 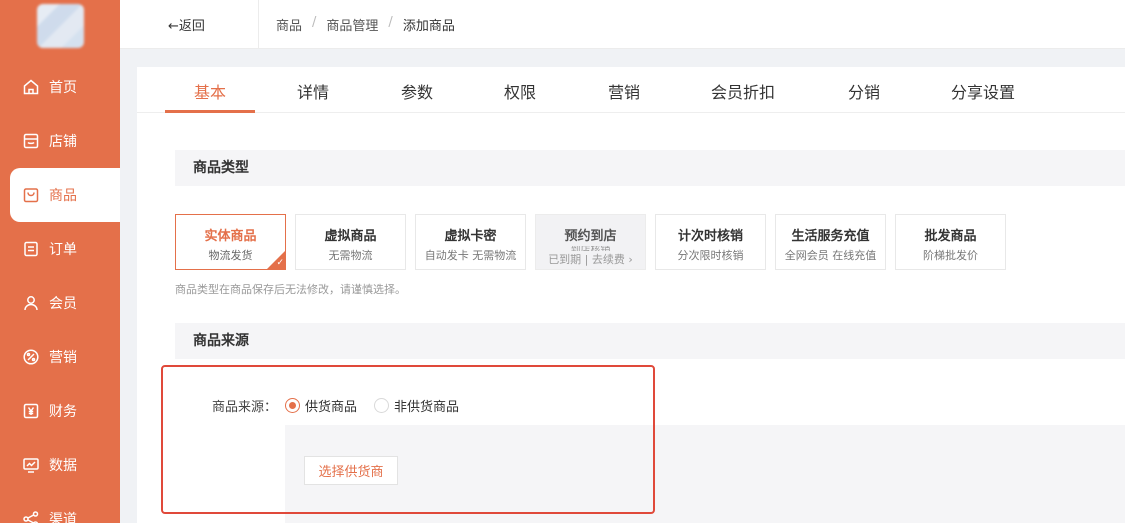 I want to click on type-card-title: 预约到店, so click(x=590, y=236).